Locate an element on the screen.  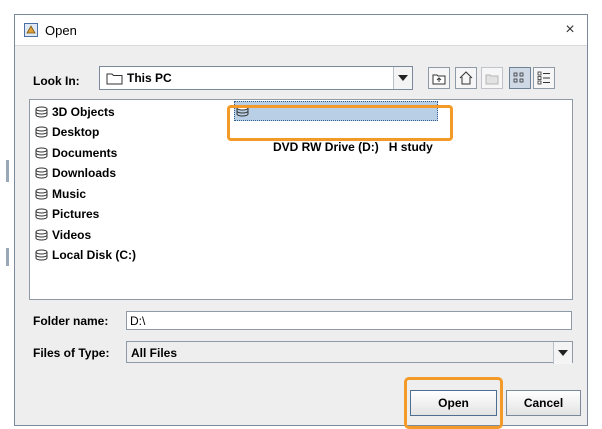
app-icon is located at coordinates (31, 30).